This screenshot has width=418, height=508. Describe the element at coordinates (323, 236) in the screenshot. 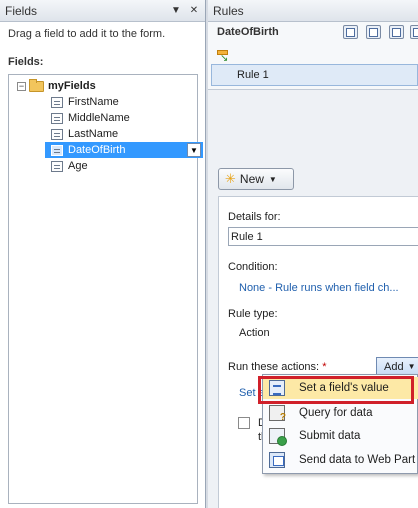

I see `rule-name-input` at that location.